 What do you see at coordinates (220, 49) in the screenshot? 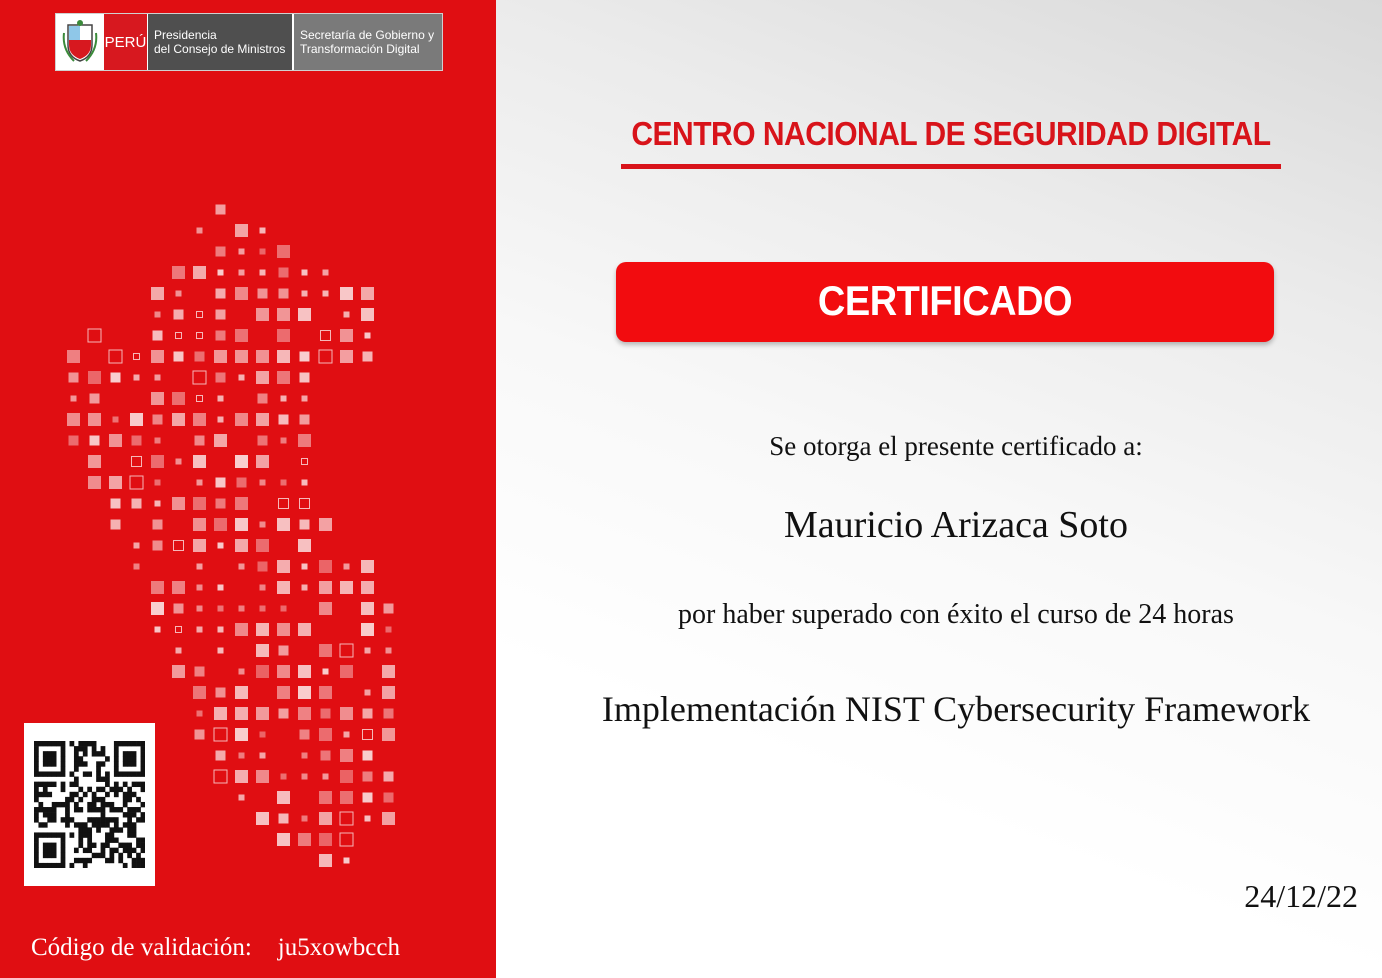
I see `pcm-line-2: del Consejo de Ministros` at bounding box center [220, 49].